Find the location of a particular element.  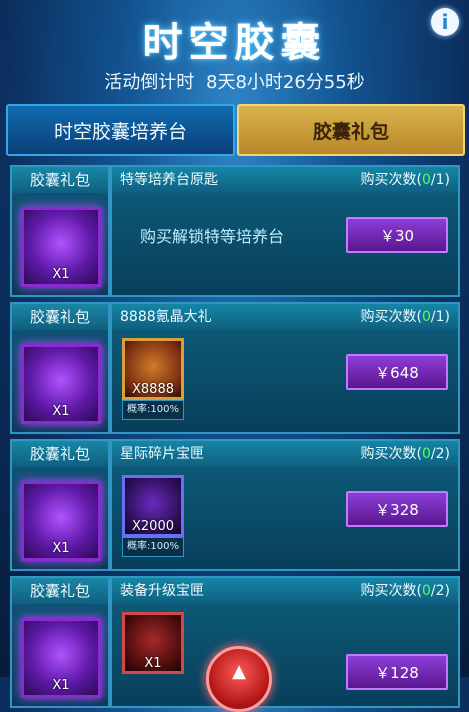

tab-capsule-cultivation: 时空胶囊培养台 is located at coordinates (120, 130).